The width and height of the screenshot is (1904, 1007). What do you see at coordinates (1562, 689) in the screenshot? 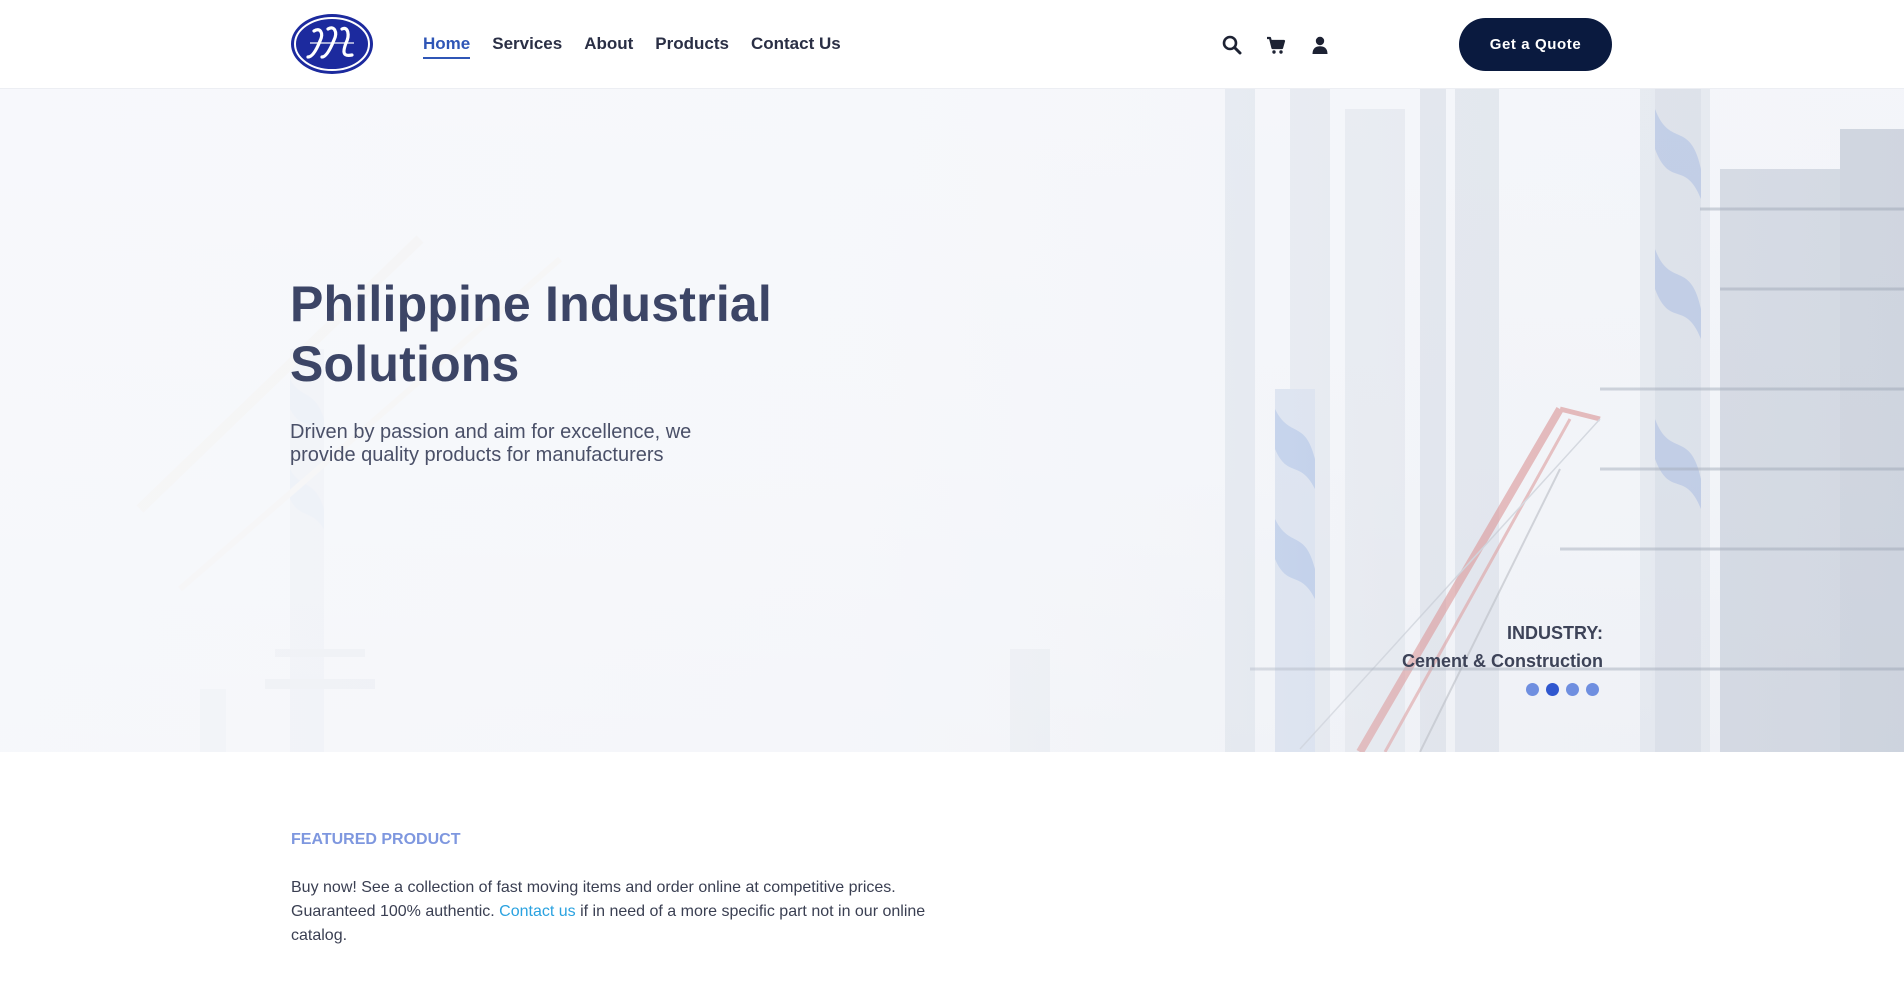
I see `slider-dots` at bounding box center [1562, 689].